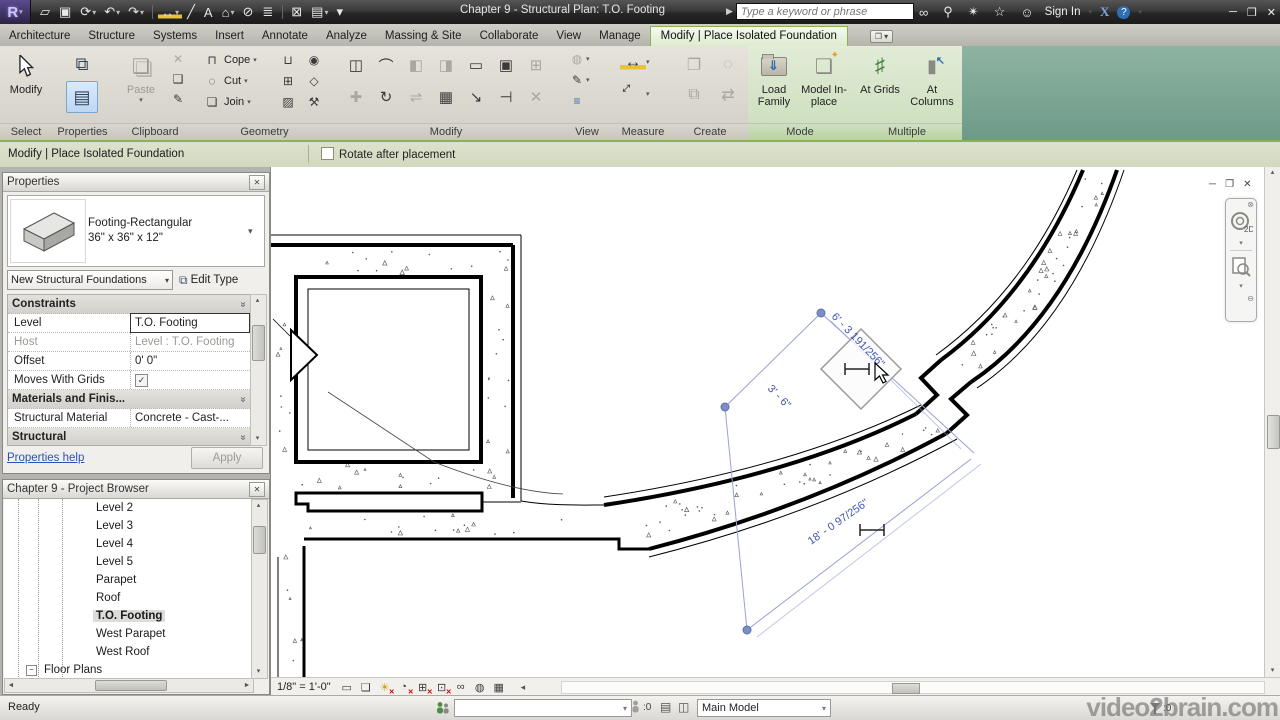 The width and height of the screenshot is (1280, 720). I want to click on edit-type-button: ⧉ Edit Type, so click(208, 280).